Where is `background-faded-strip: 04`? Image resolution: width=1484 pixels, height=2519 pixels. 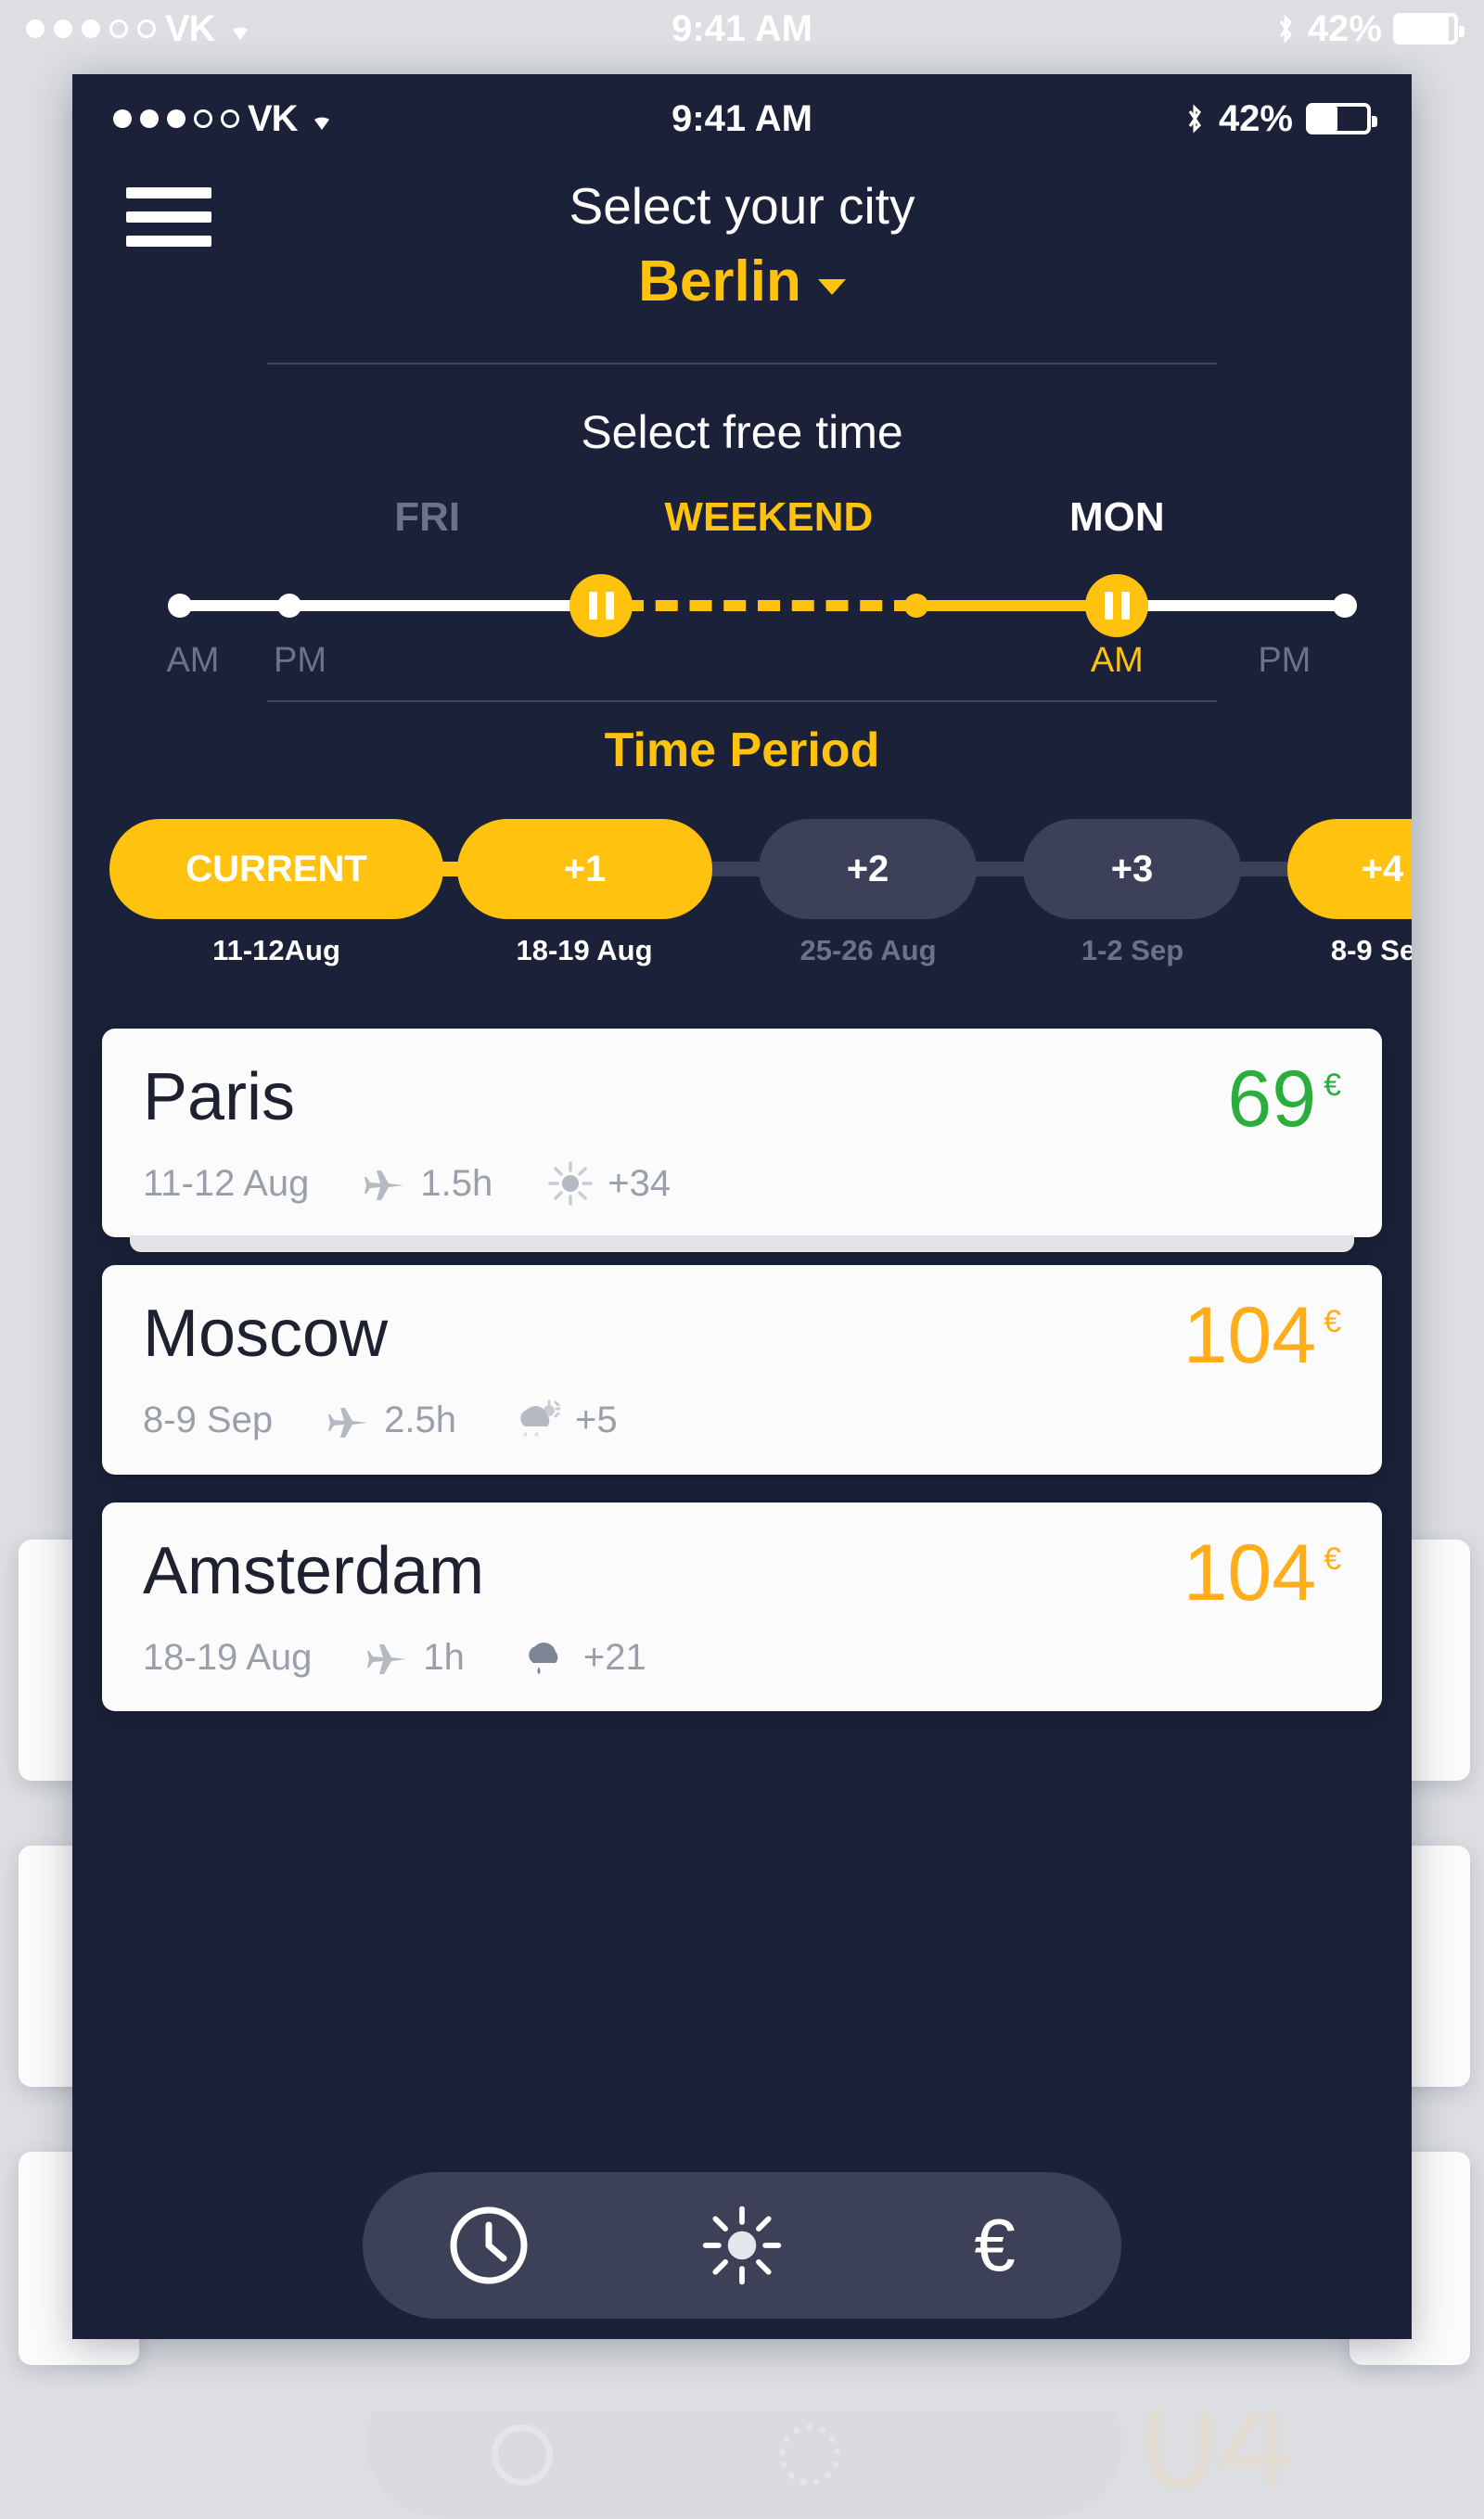
background-faded-strip: 04 is located at coordinates (742, 2465).